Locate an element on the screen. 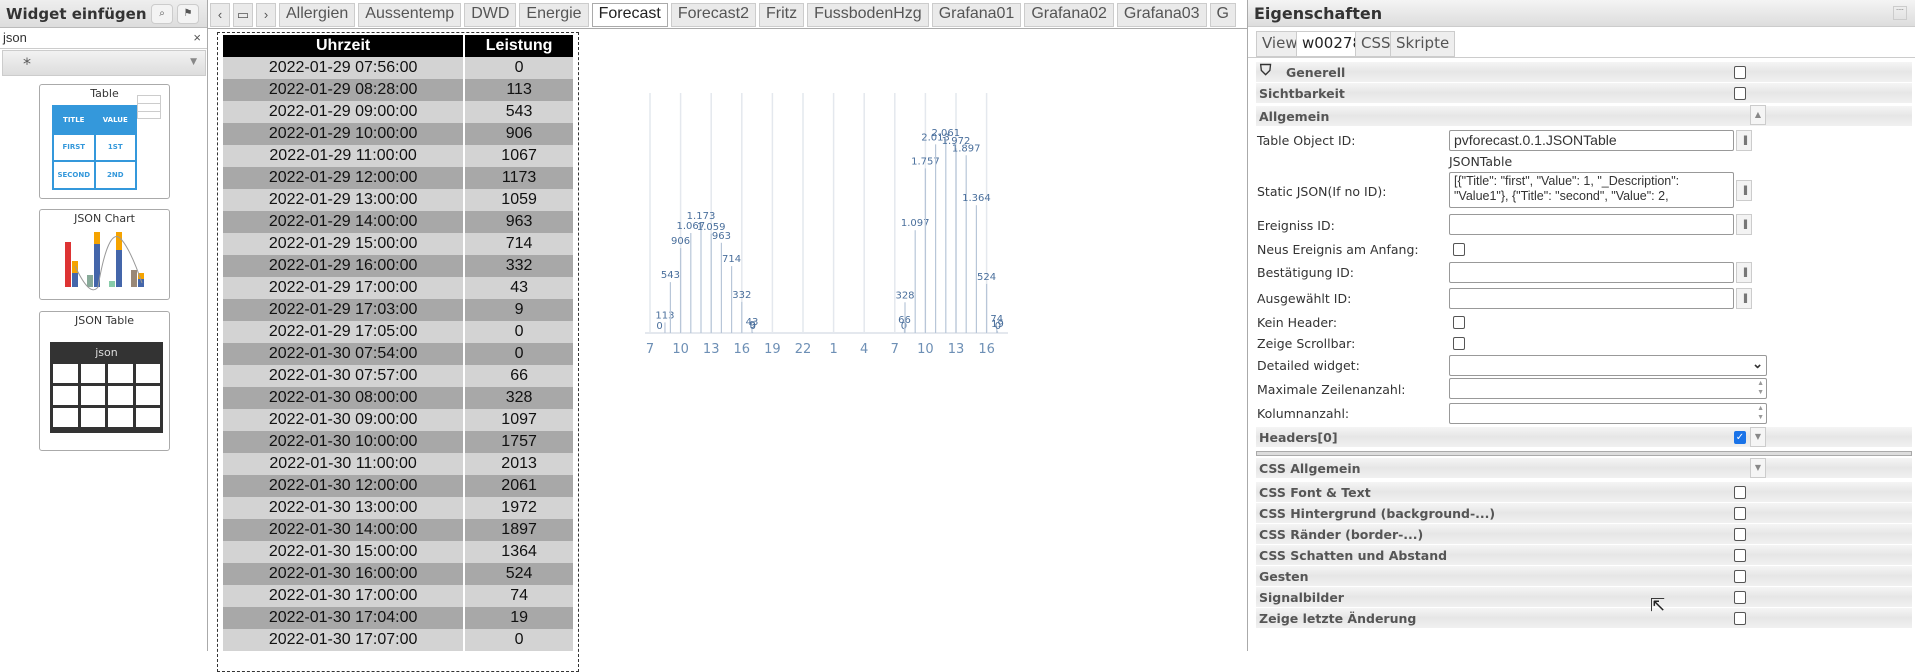 The height and width of the screenshot is (672, 1915). field-label: Bestätigung ID: is located at coordinates (1305, 272).